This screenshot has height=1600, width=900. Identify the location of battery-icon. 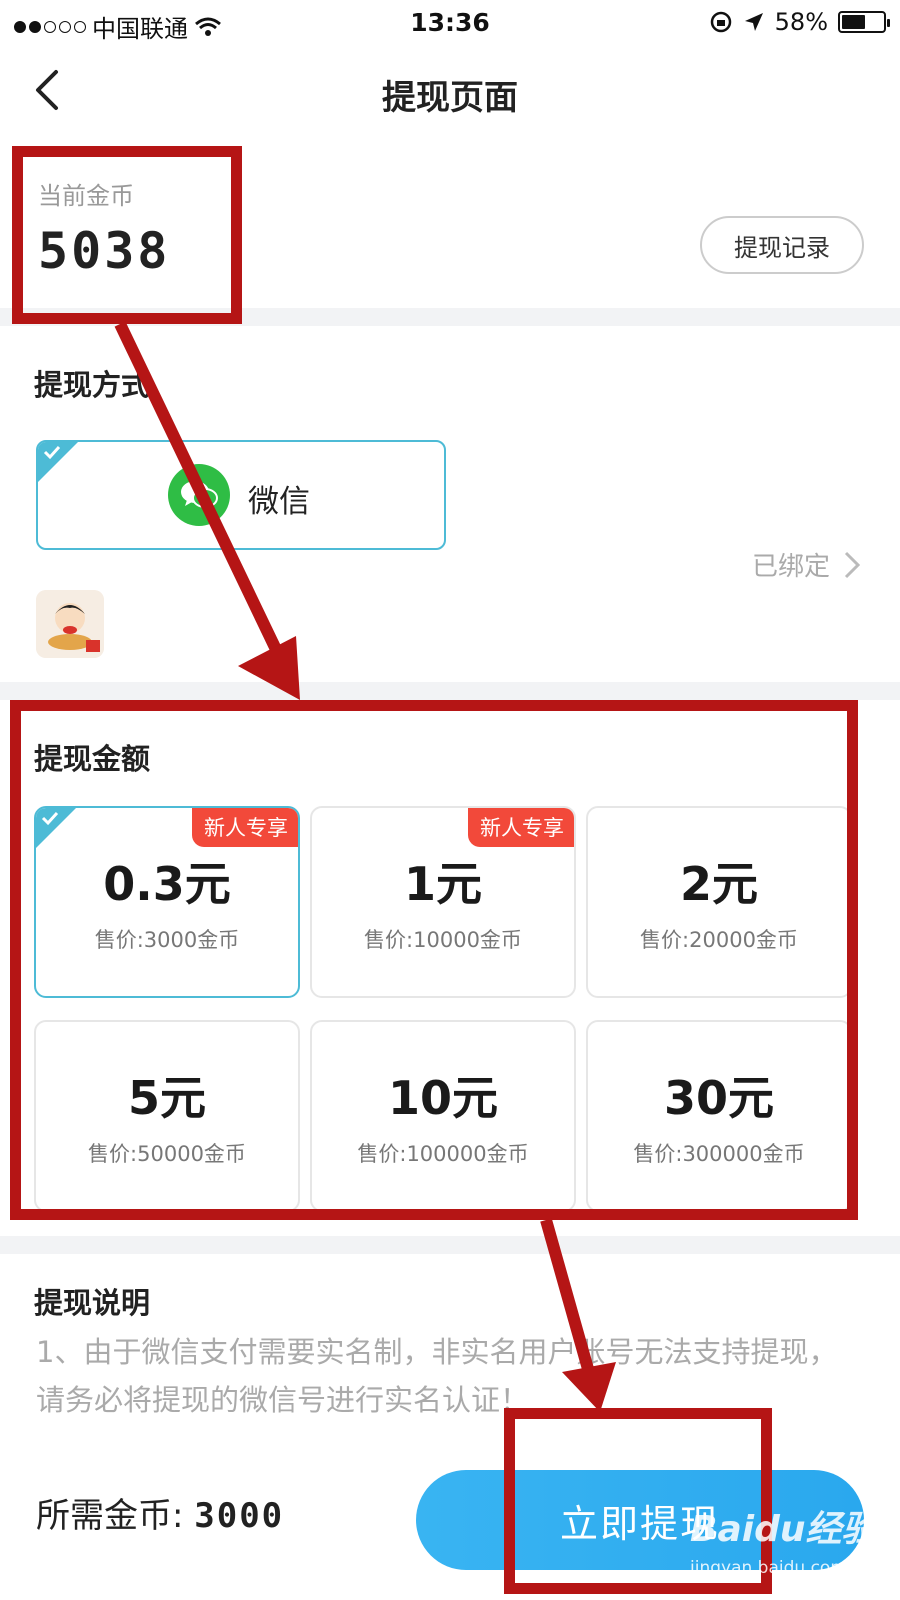
(864, 22).